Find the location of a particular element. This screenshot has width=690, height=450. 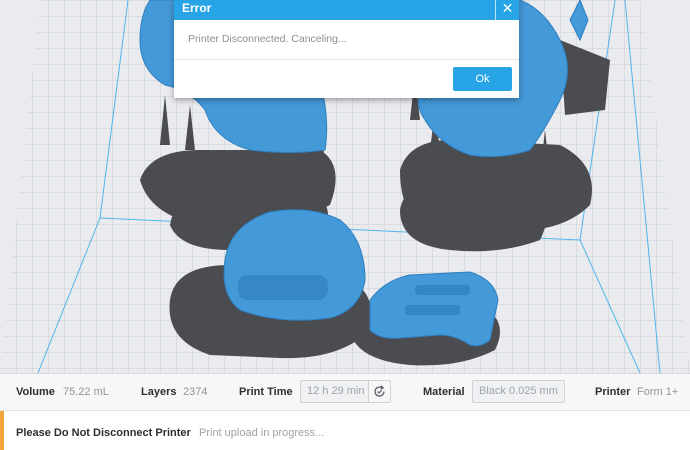

print-time-label: Print Time is located at coordinates (266, 392).